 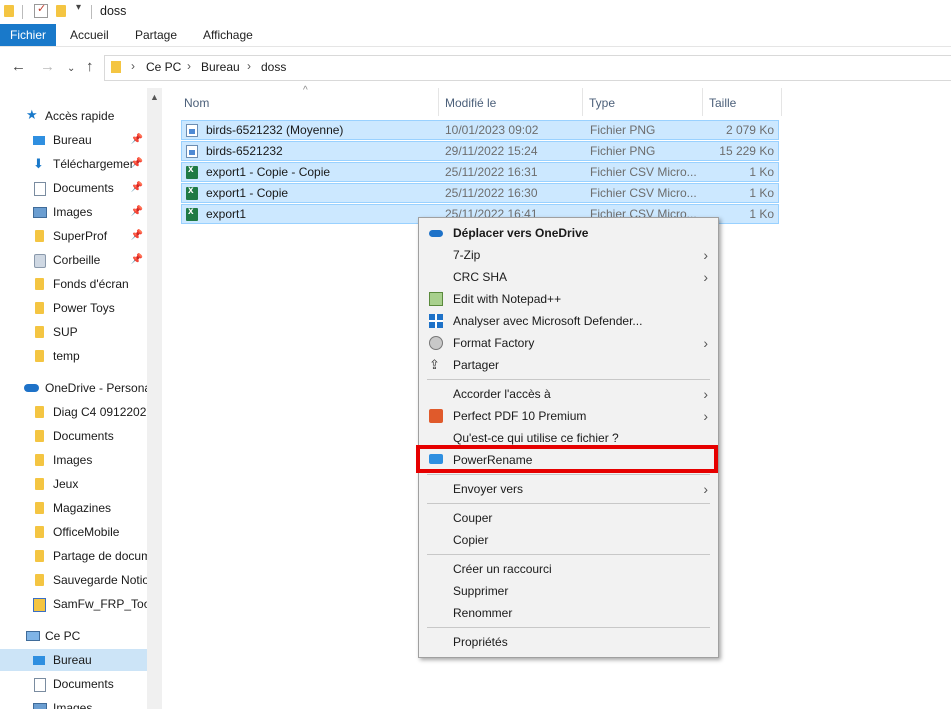 What do you see at coordinates (527, 68) in the screenshot?
I see `address-bar: › Ce PC › Bureau › doss` at bounding box center [527, 68].